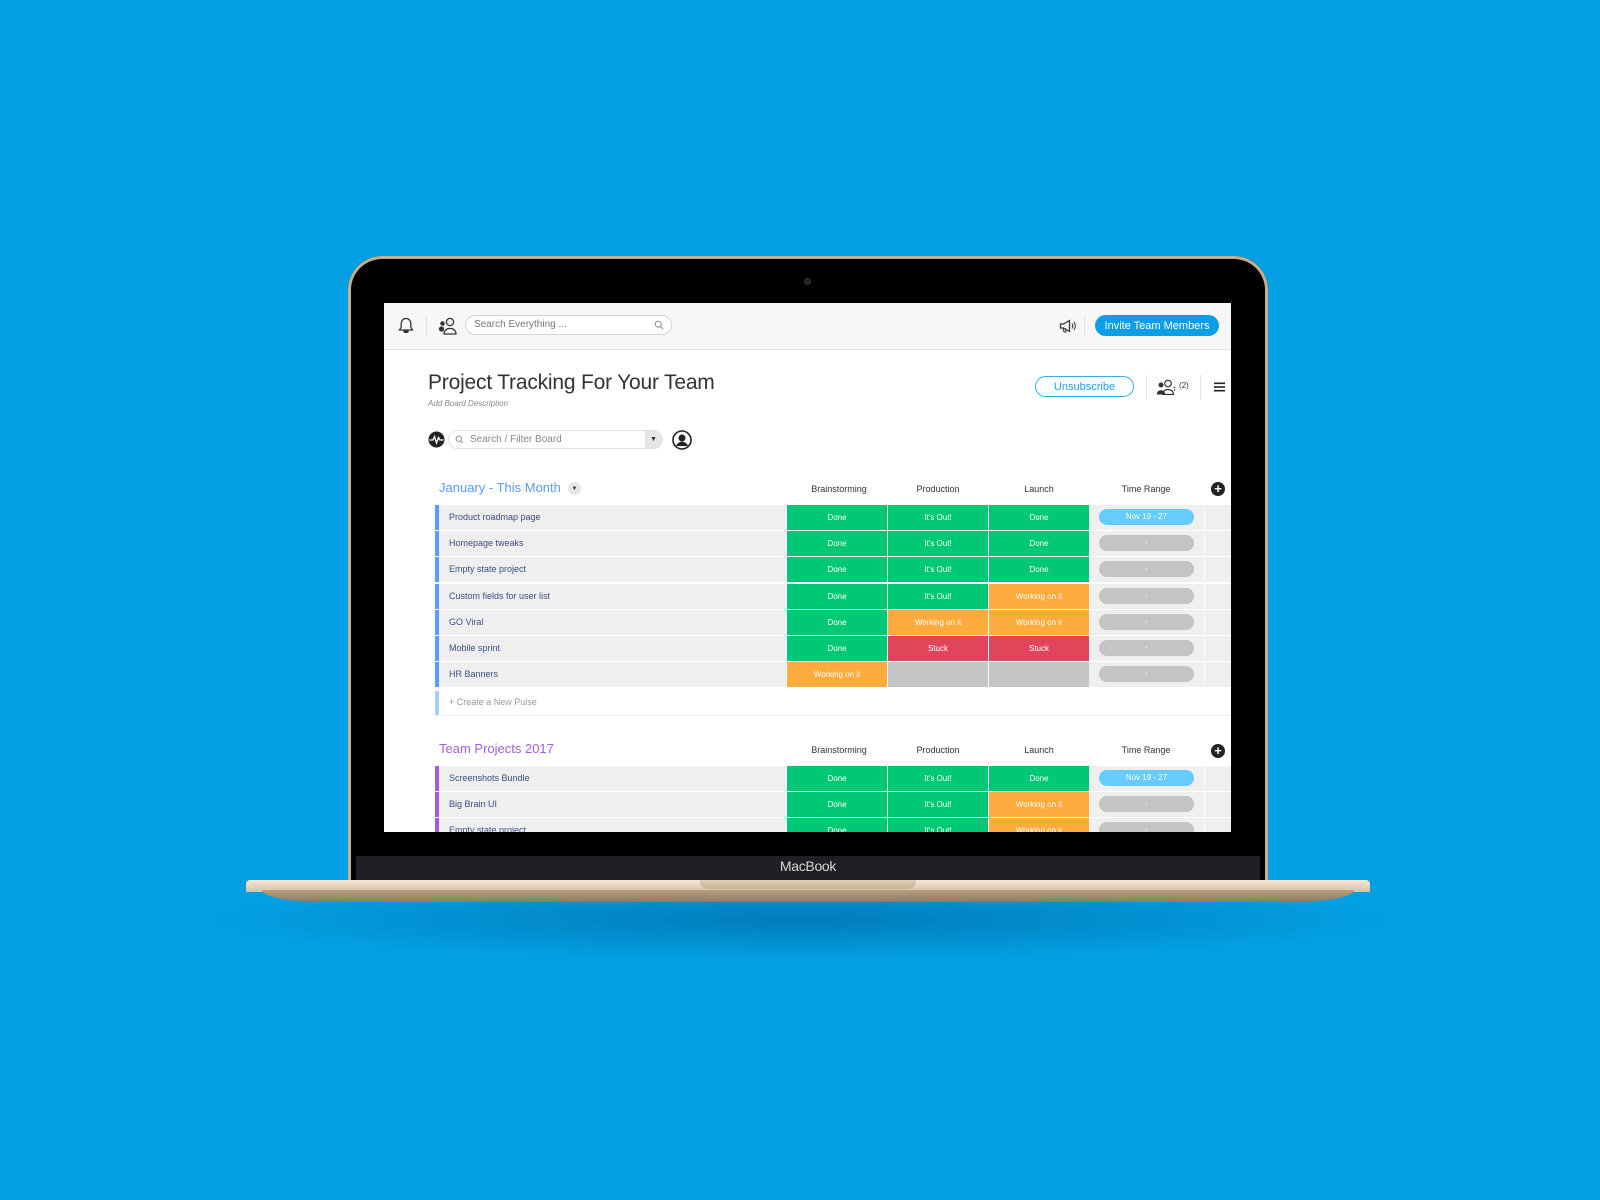  I want to click on table-row: HR Banners Working on it -, so click(833, 675).